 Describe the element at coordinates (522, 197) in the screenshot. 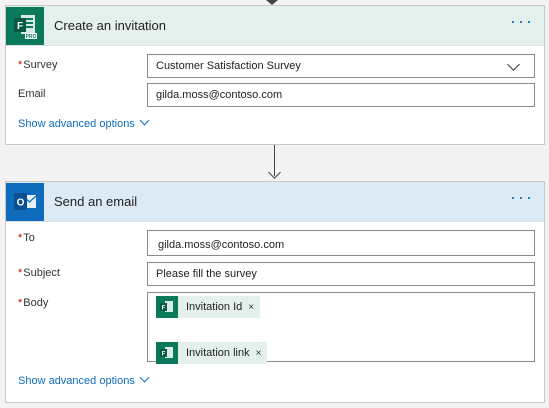

I see `send-email-more-button: ···` at that location.